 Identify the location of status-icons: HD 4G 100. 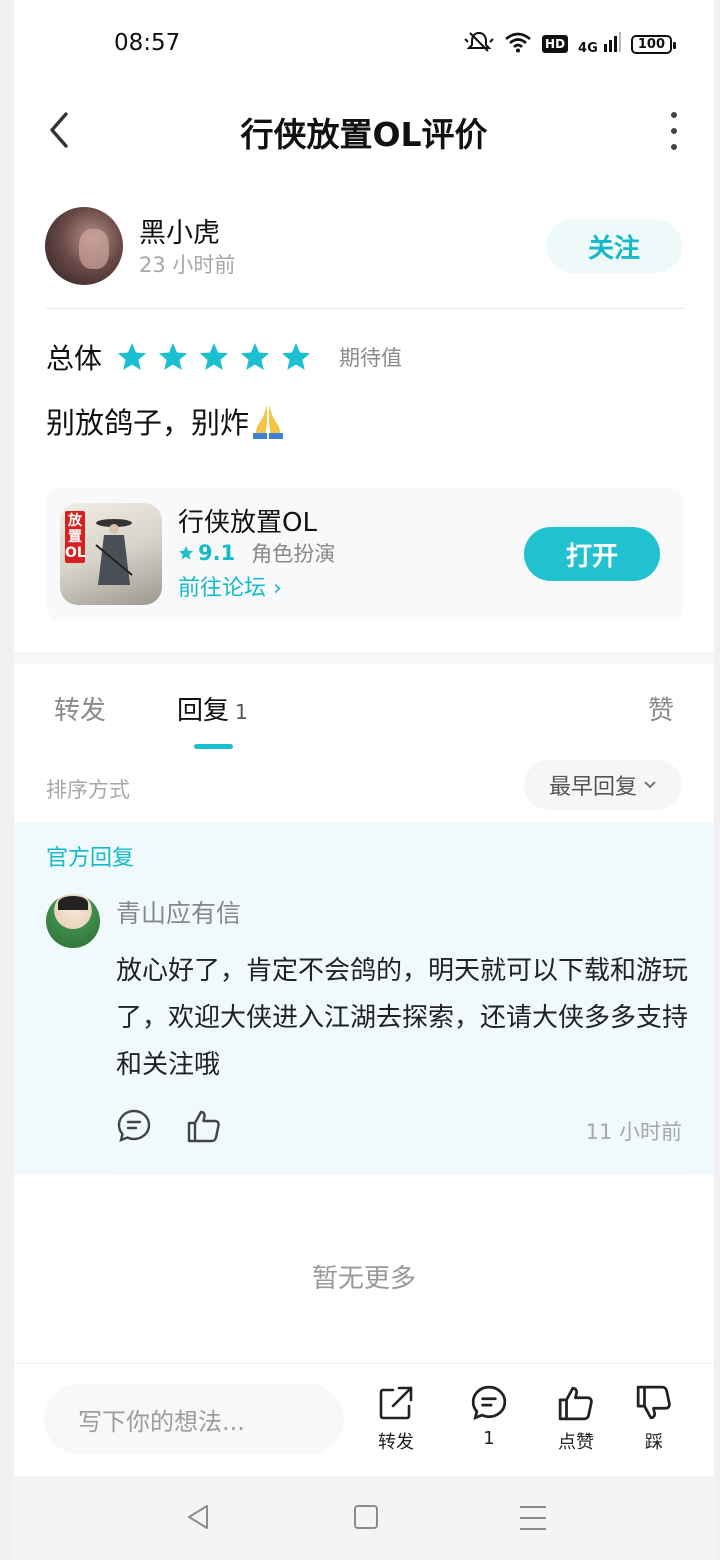
(570, 44).